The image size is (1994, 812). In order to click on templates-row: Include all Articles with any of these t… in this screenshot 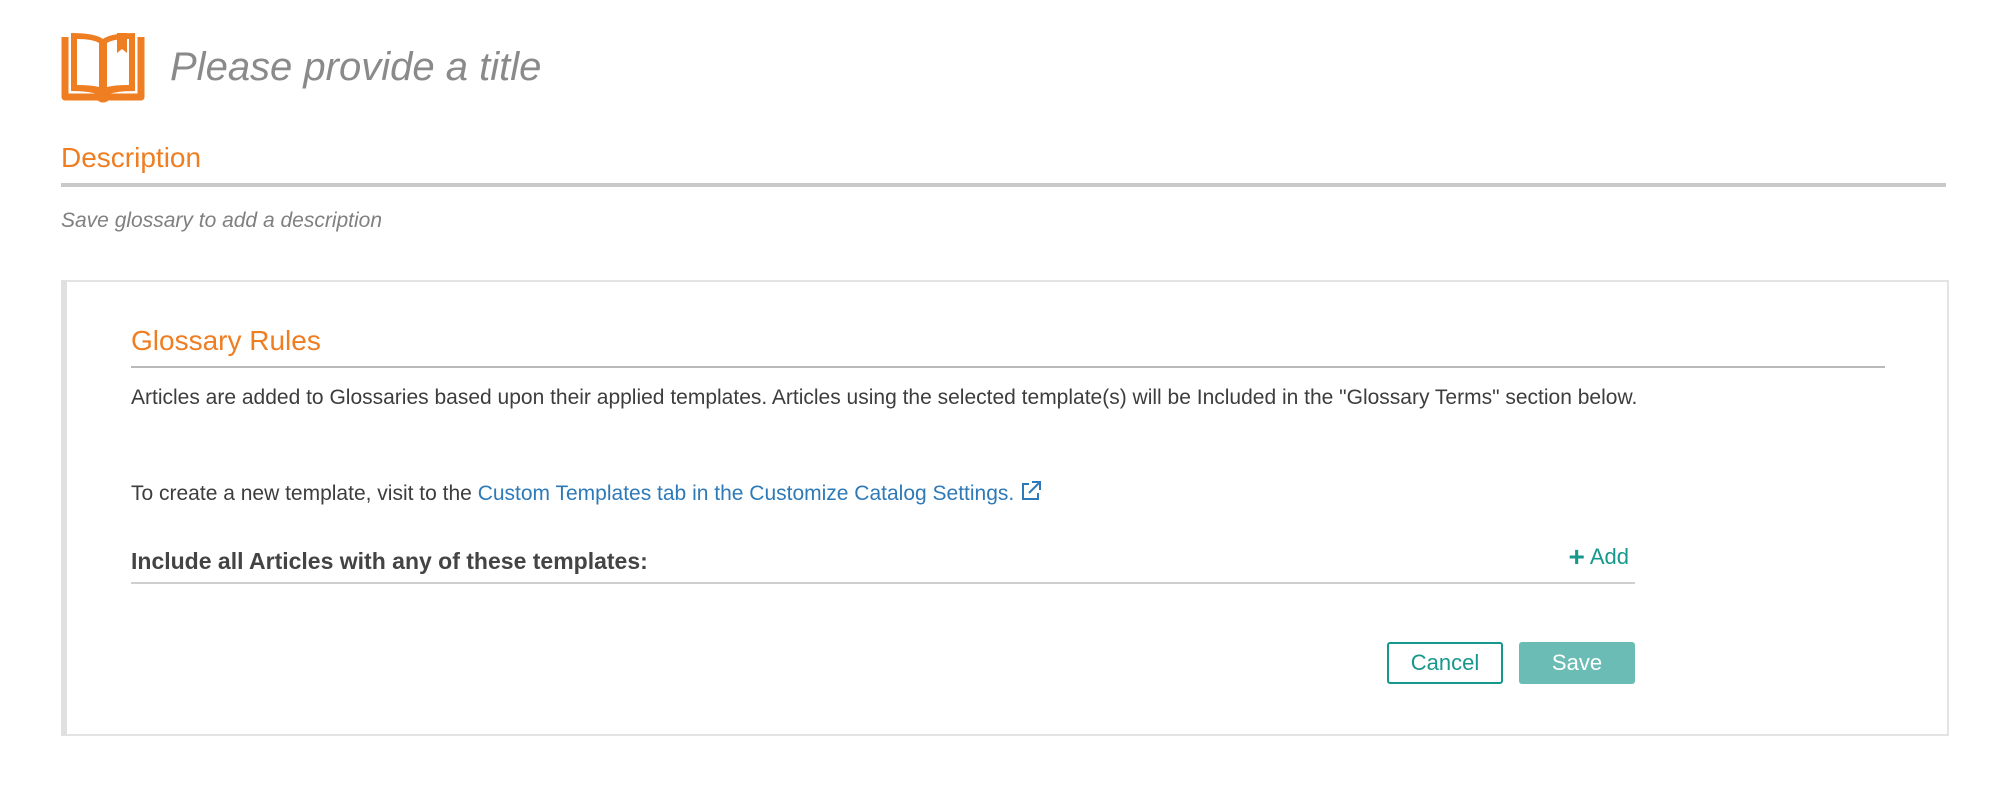, I will do `click(883, 561)`.